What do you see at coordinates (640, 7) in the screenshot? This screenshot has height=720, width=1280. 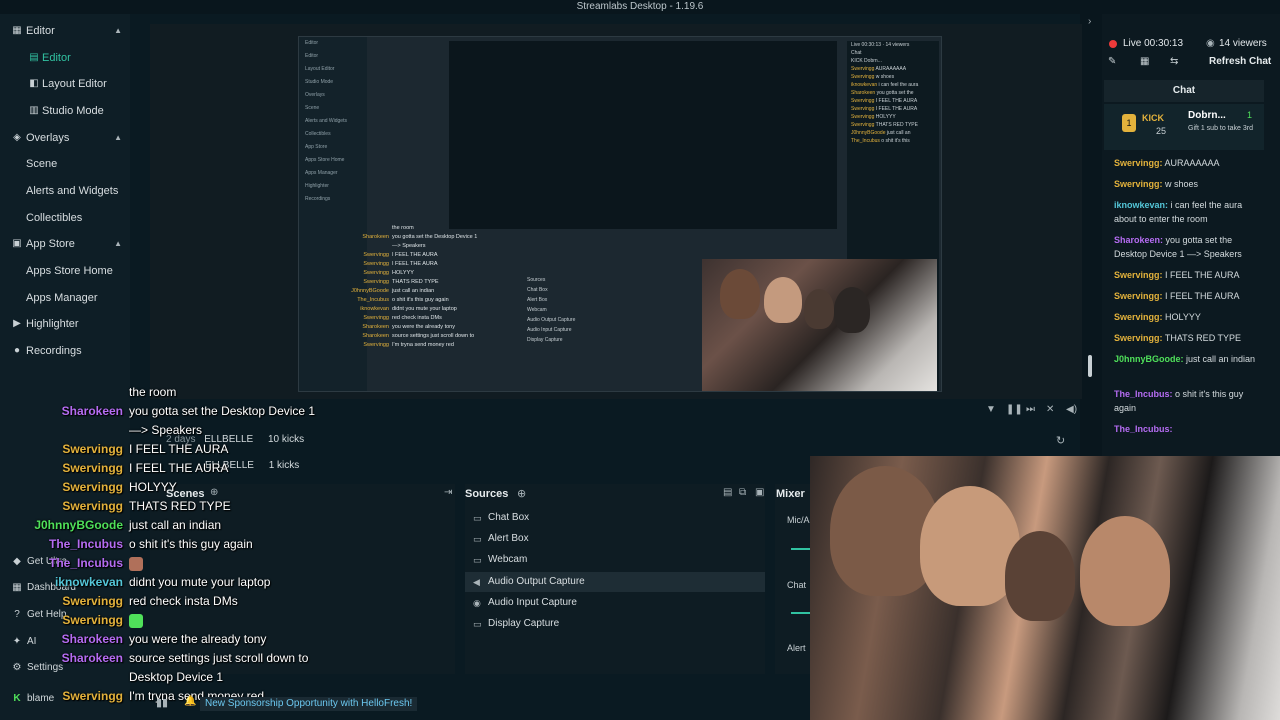 I see `window-title: Streamlabs Desktop - 1.19.6` at bounding box center [640, 7].